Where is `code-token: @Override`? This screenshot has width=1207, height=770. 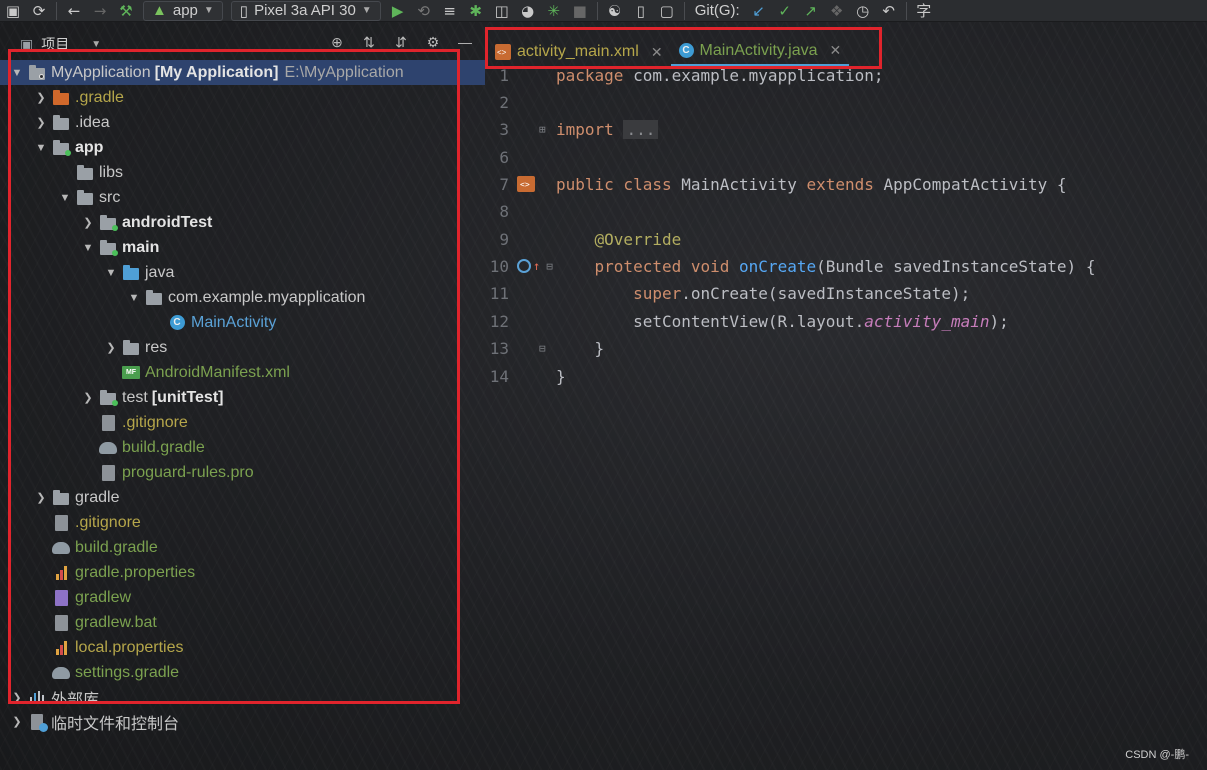 code-token: @Override is located at coordinates (638, 239).